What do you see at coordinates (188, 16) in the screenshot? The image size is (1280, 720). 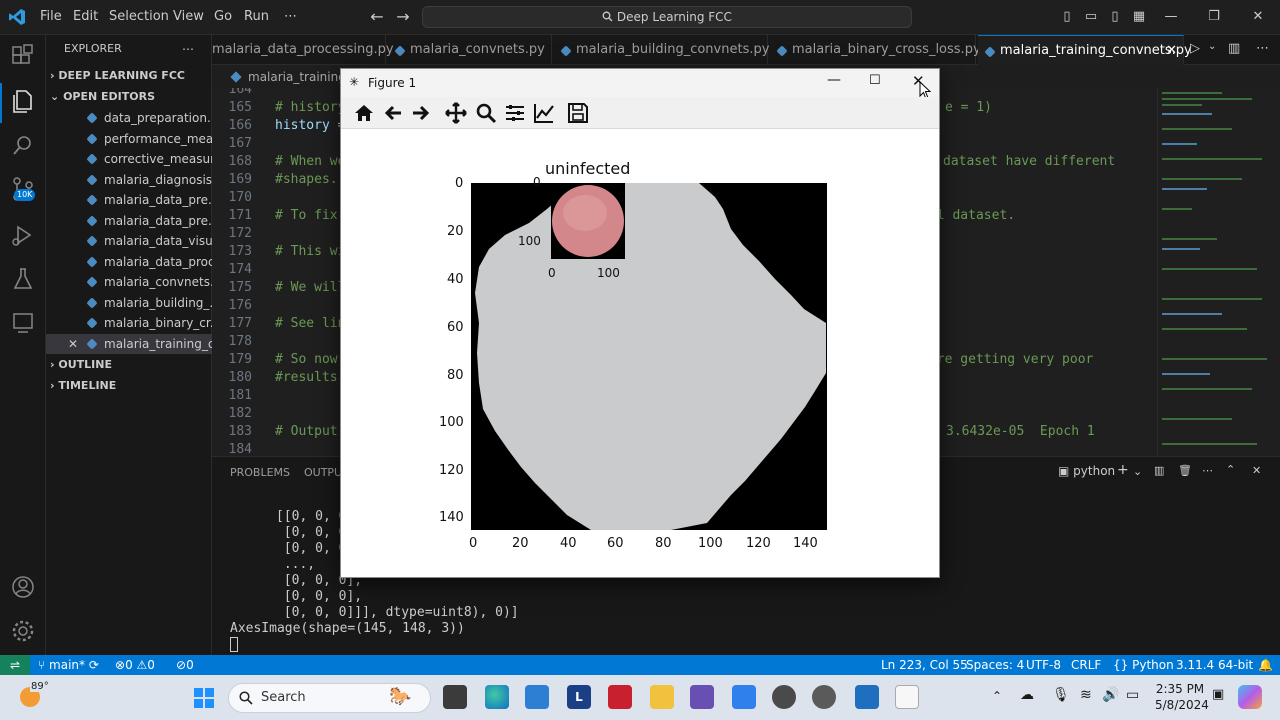 I see `menu-view: View` at bounding box center [188, 16].